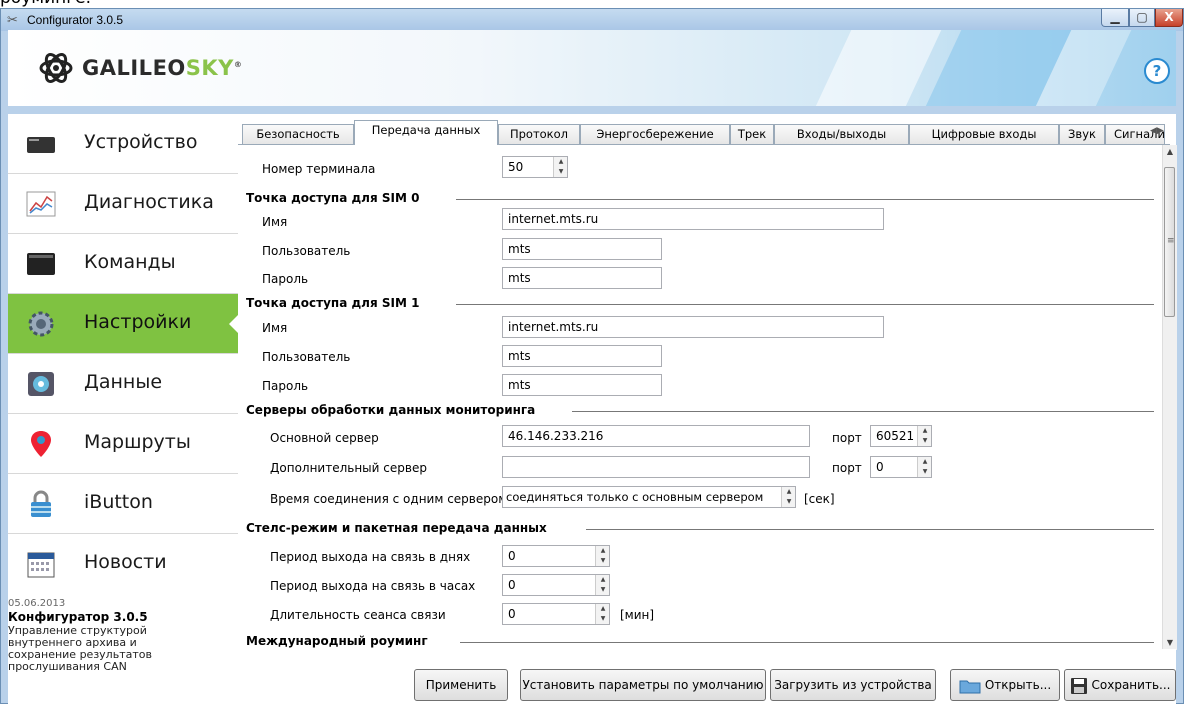  What do you see at coordinates (130, 262) in the screenshot?
I see `sidebar-item-label: Команды` at bounding box center [130, 262].